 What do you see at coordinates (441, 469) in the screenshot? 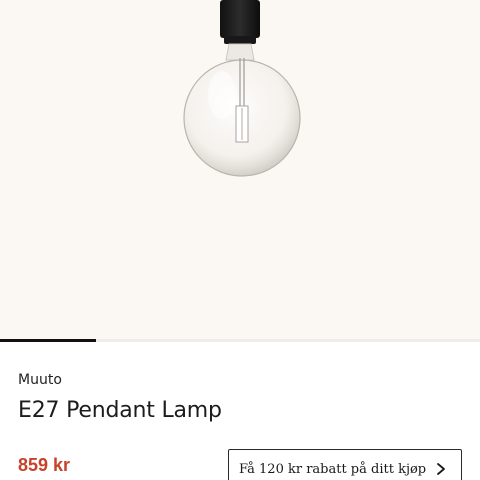
I see `chevron-right-icon` at bounding box center [441, 469].